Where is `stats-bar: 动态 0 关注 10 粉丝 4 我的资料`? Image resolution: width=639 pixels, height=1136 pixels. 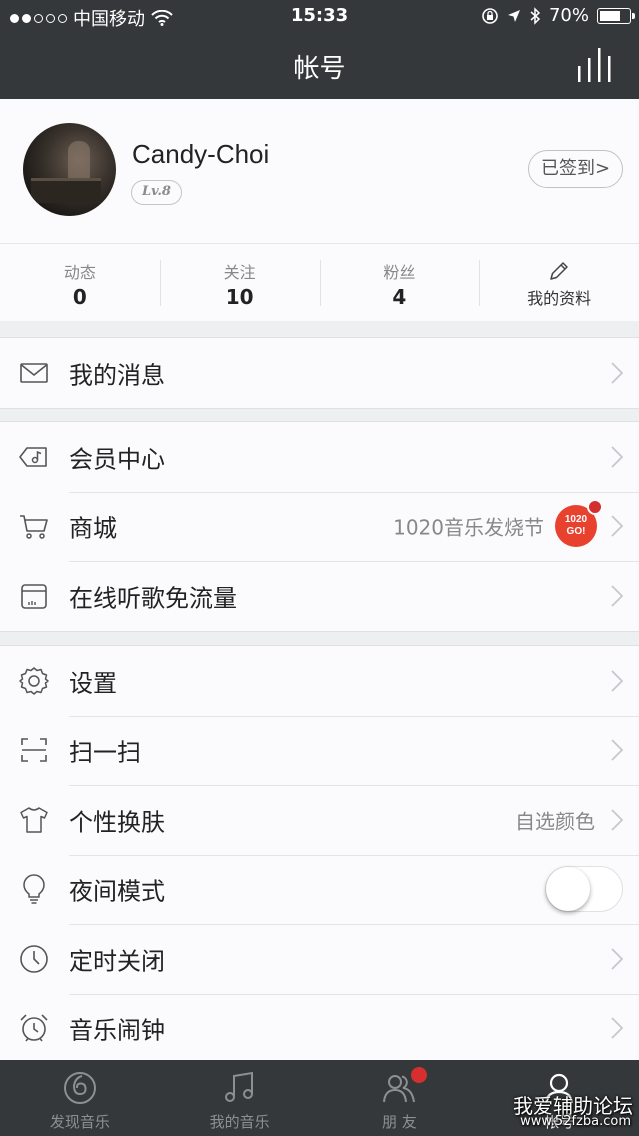
stats-bar: 动态 0 关注 10 粉丝 4 我的资料 is located at coordinates (319, 282).